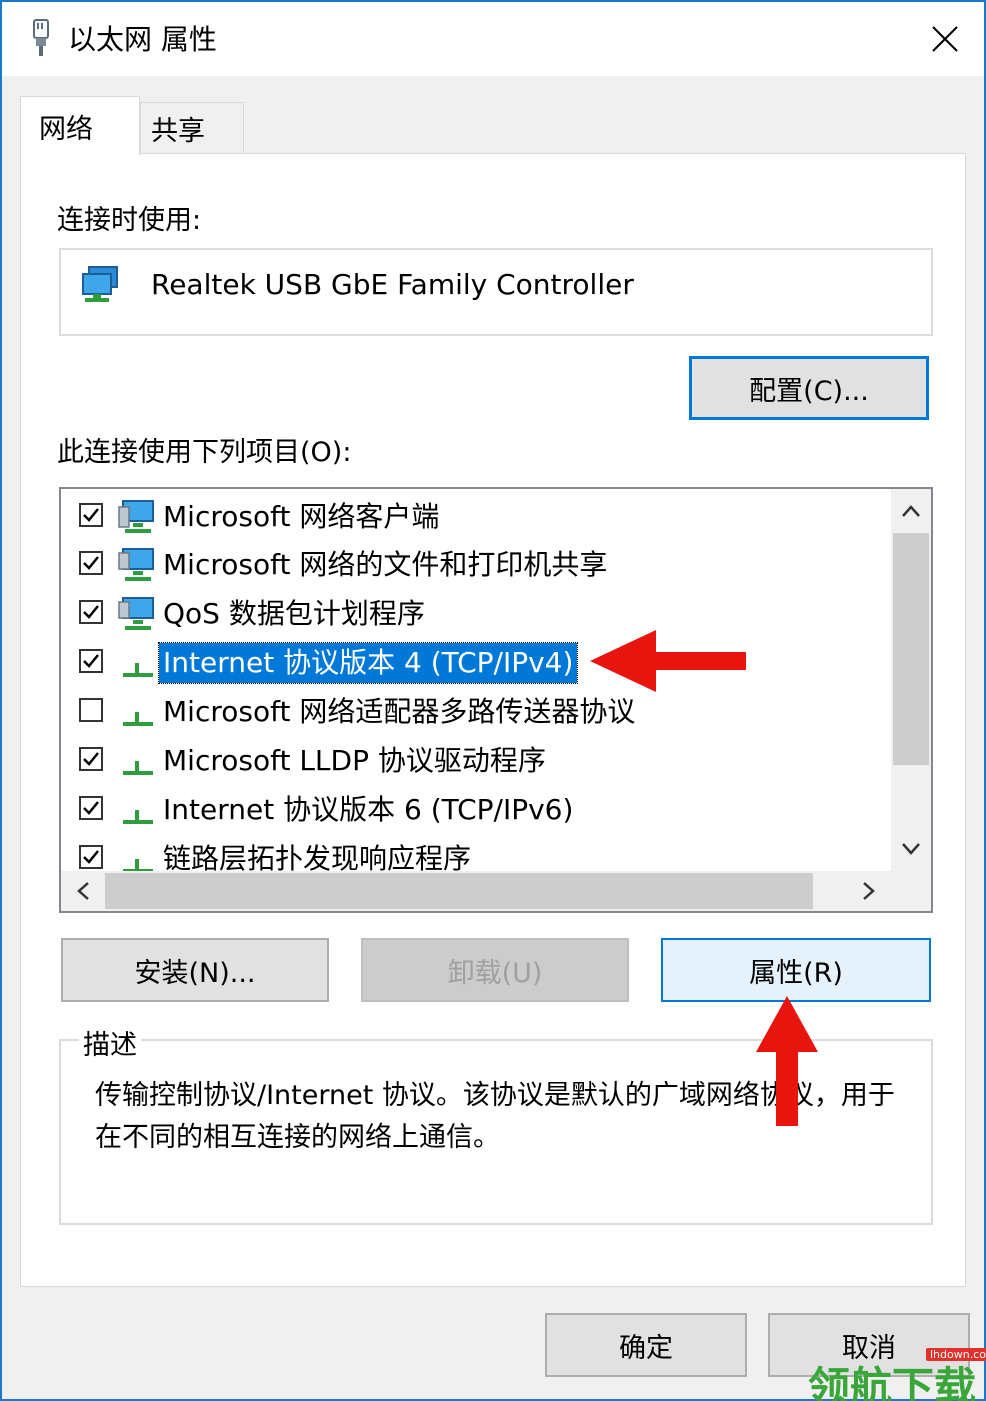  Describe the element at coordinates (892, 1382) in the screenshot. I see `watermark-text: 领航下载` at that location.